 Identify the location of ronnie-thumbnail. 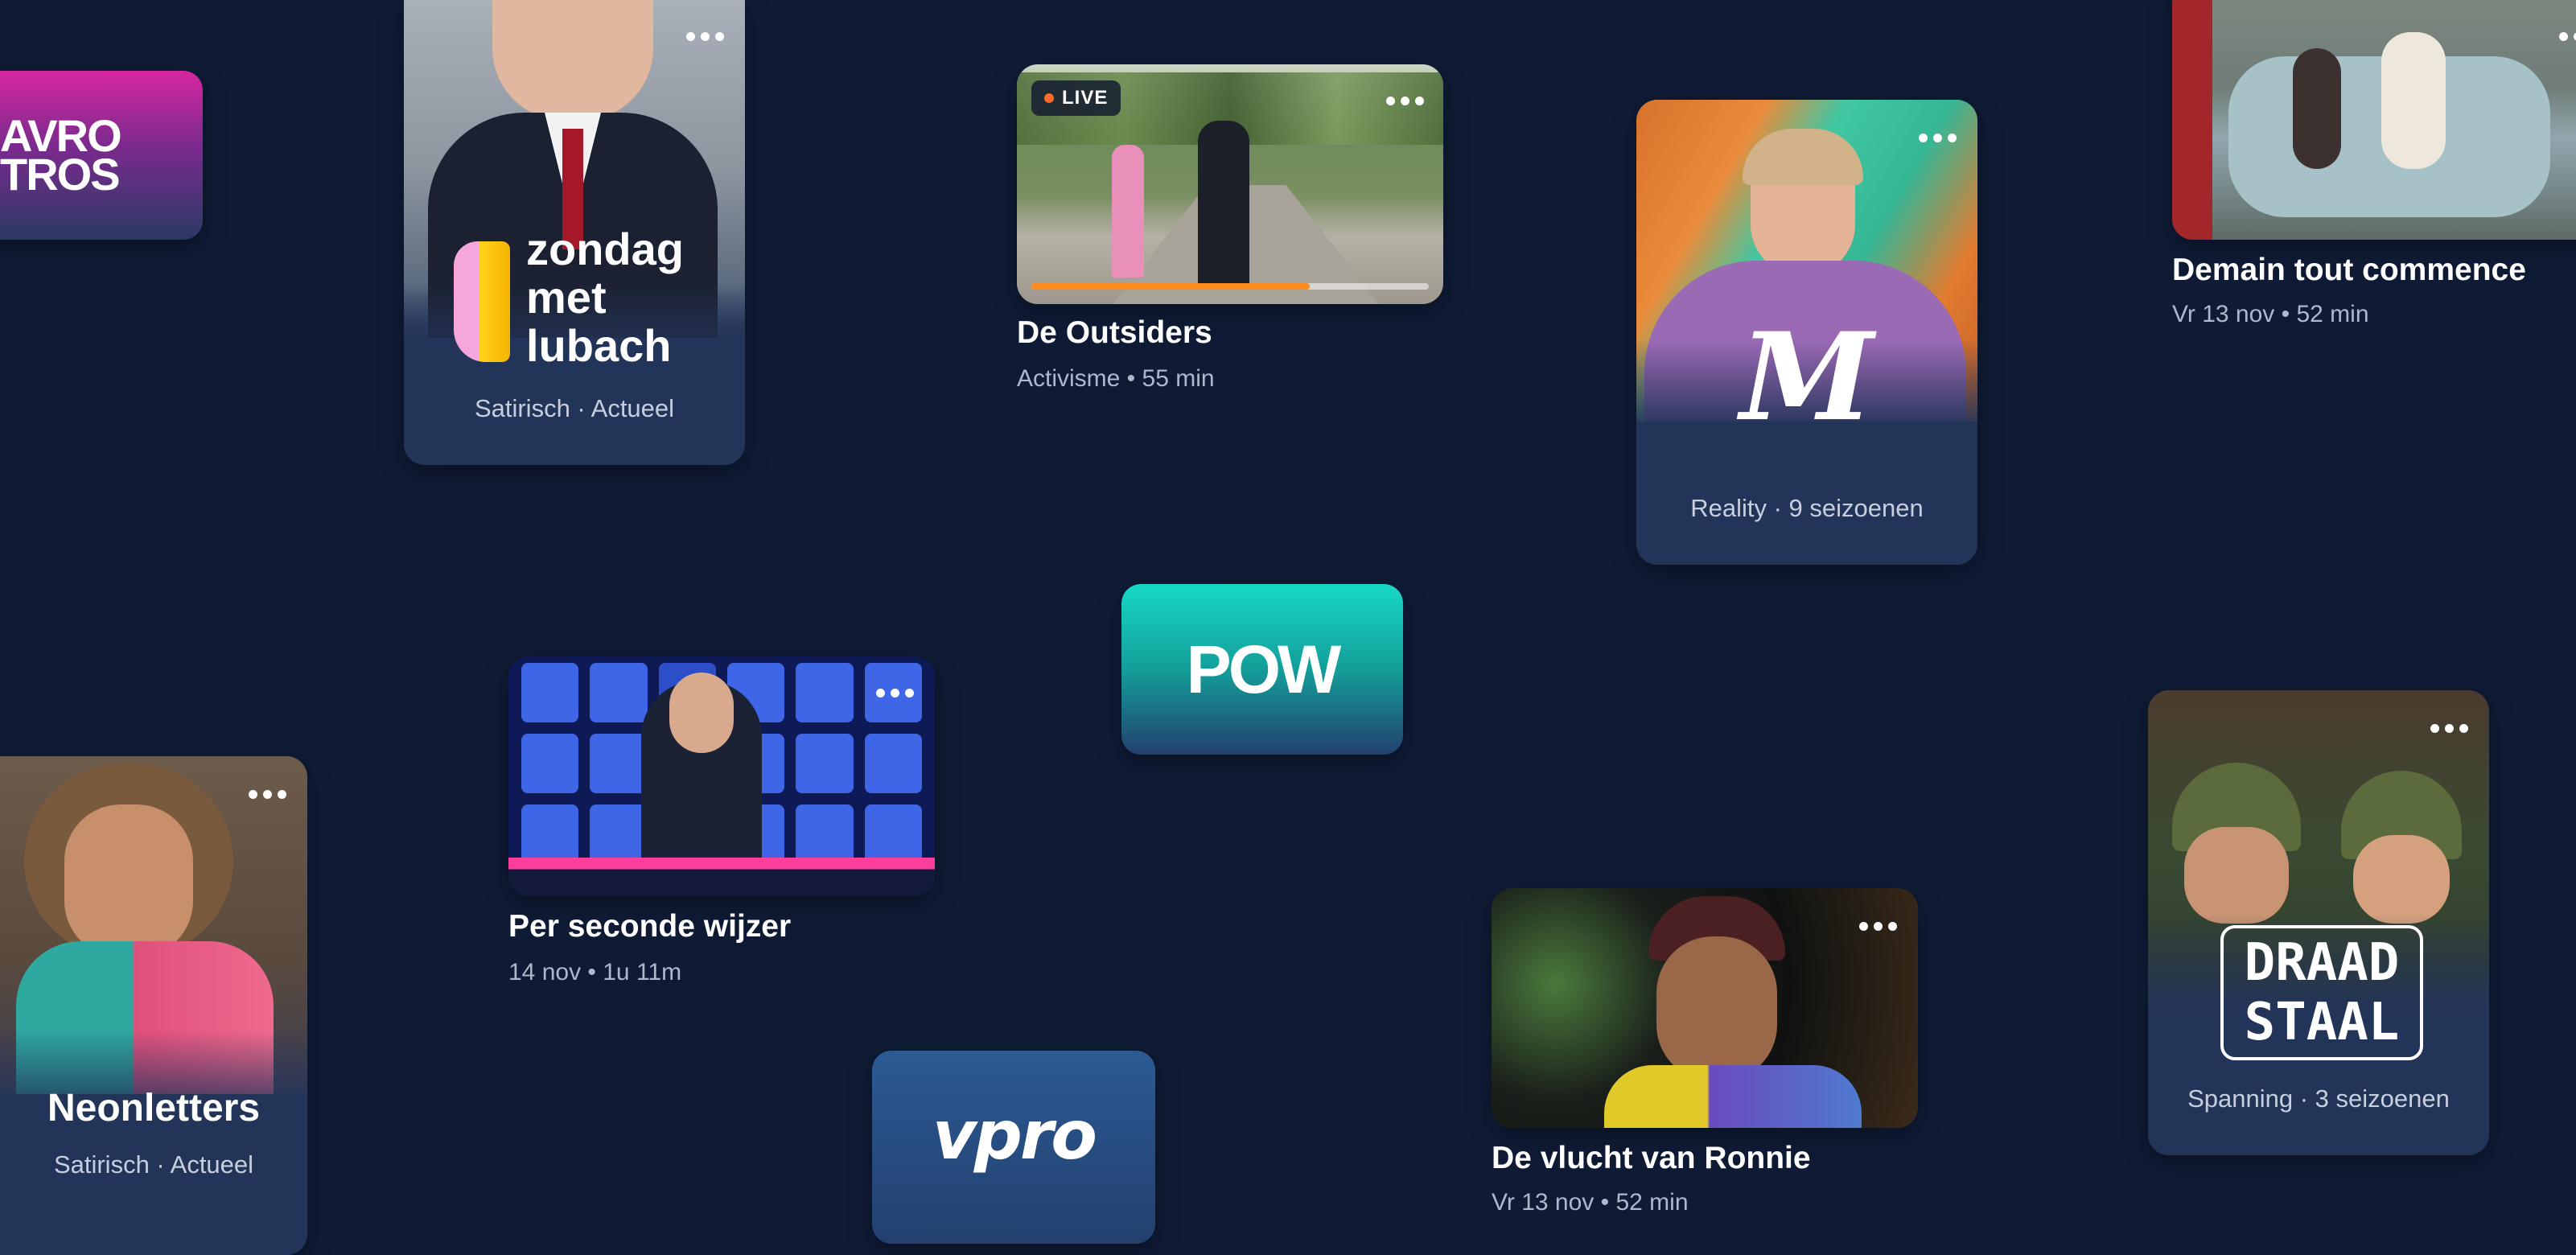
(1705, 1008).